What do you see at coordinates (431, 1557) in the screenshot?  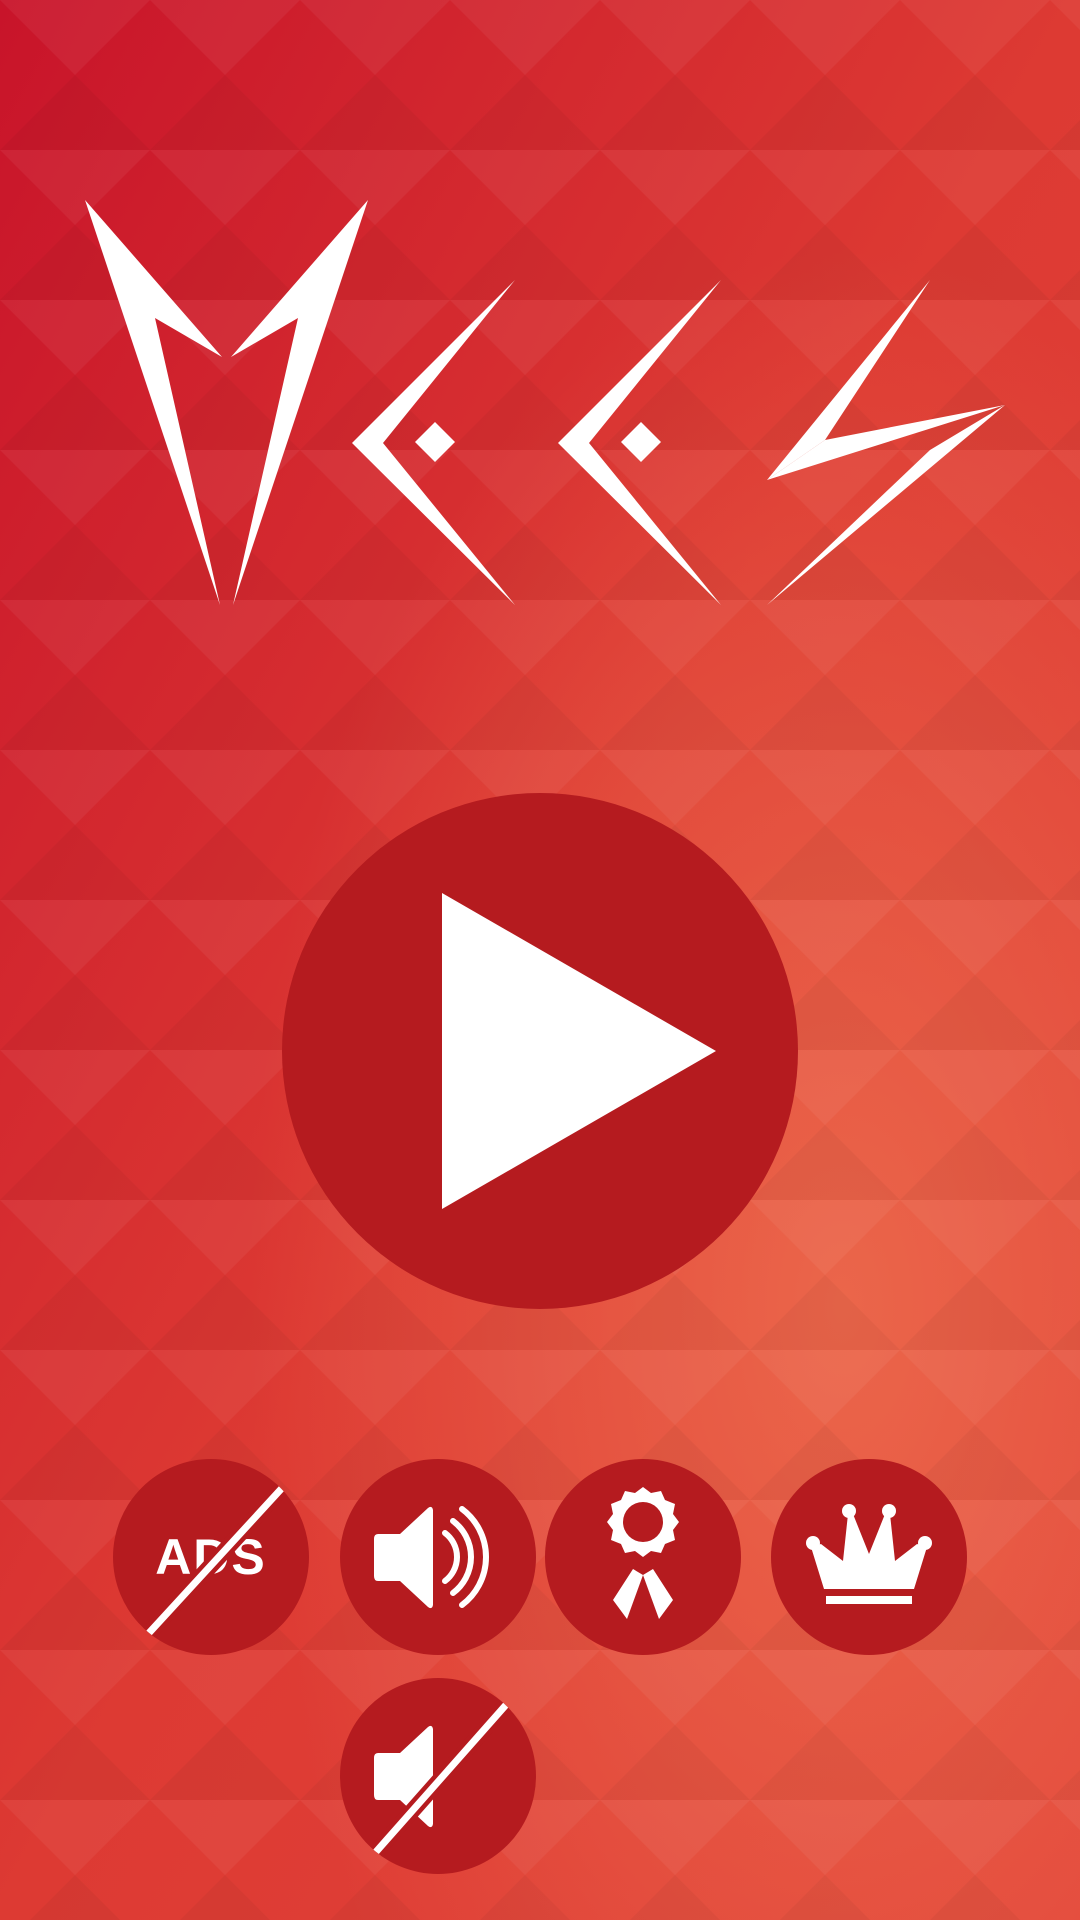 I see `speaker-on-icon` at bounding box center [431, 1557].